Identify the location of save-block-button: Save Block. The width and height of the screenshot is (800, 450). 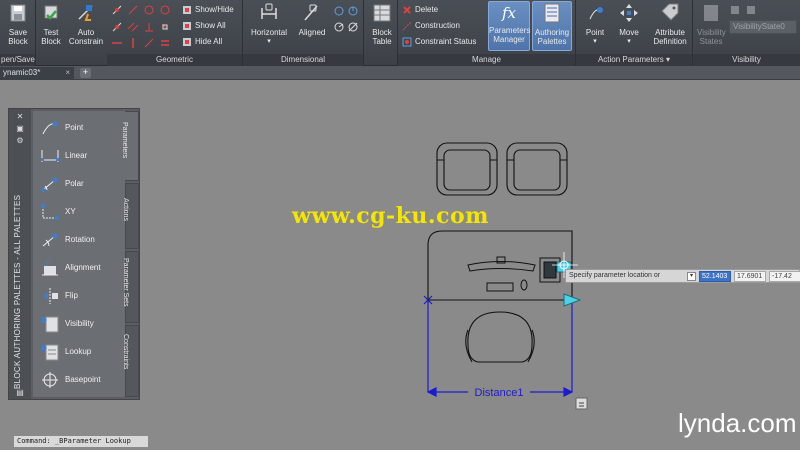
(18, 24).